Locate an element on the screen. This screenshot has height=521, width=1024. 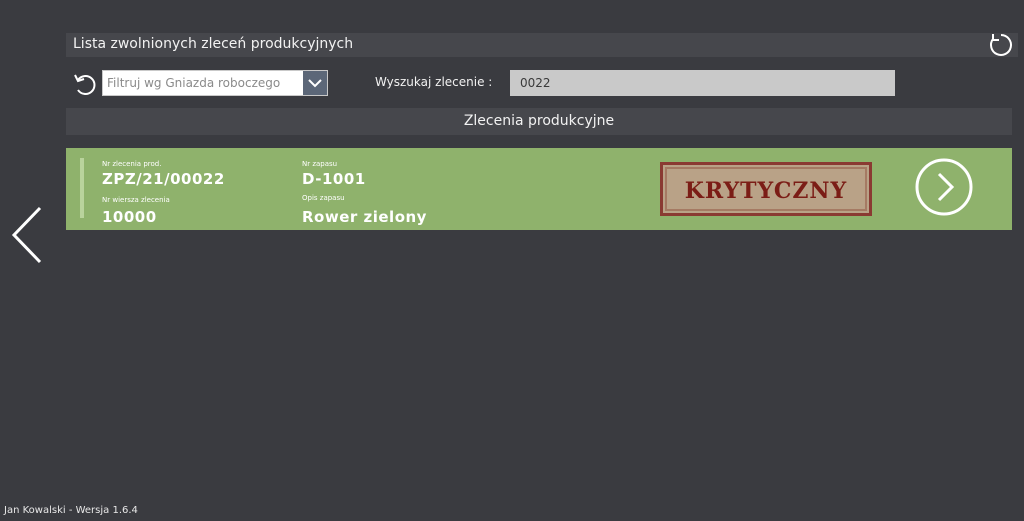
item-description: Rower zielony is located at coordinates (364, 217).